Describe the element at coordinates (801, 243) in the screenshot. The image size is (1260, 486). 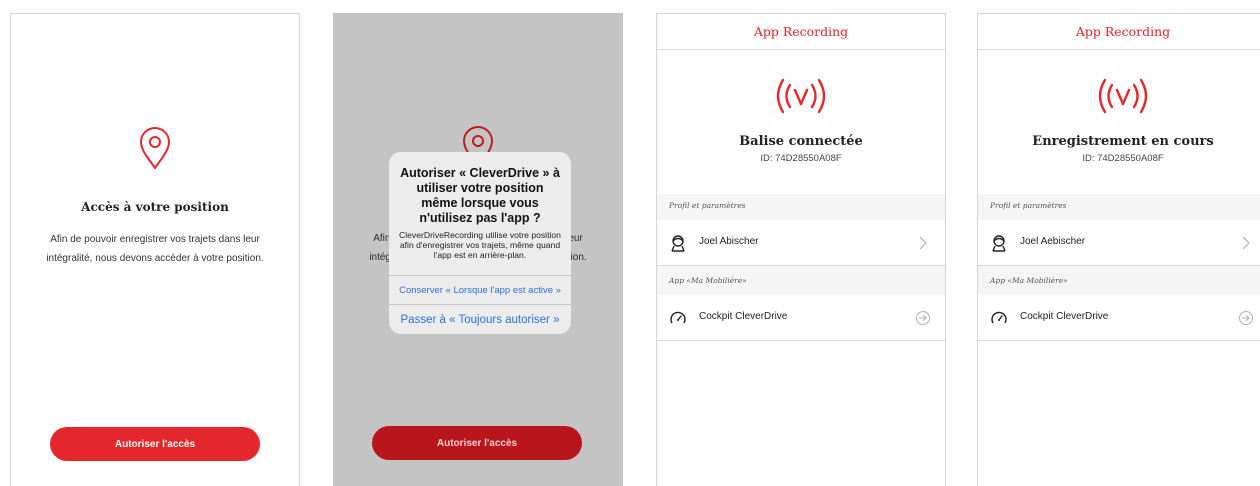
I see `profile-row: Joel Abischer` at that location.